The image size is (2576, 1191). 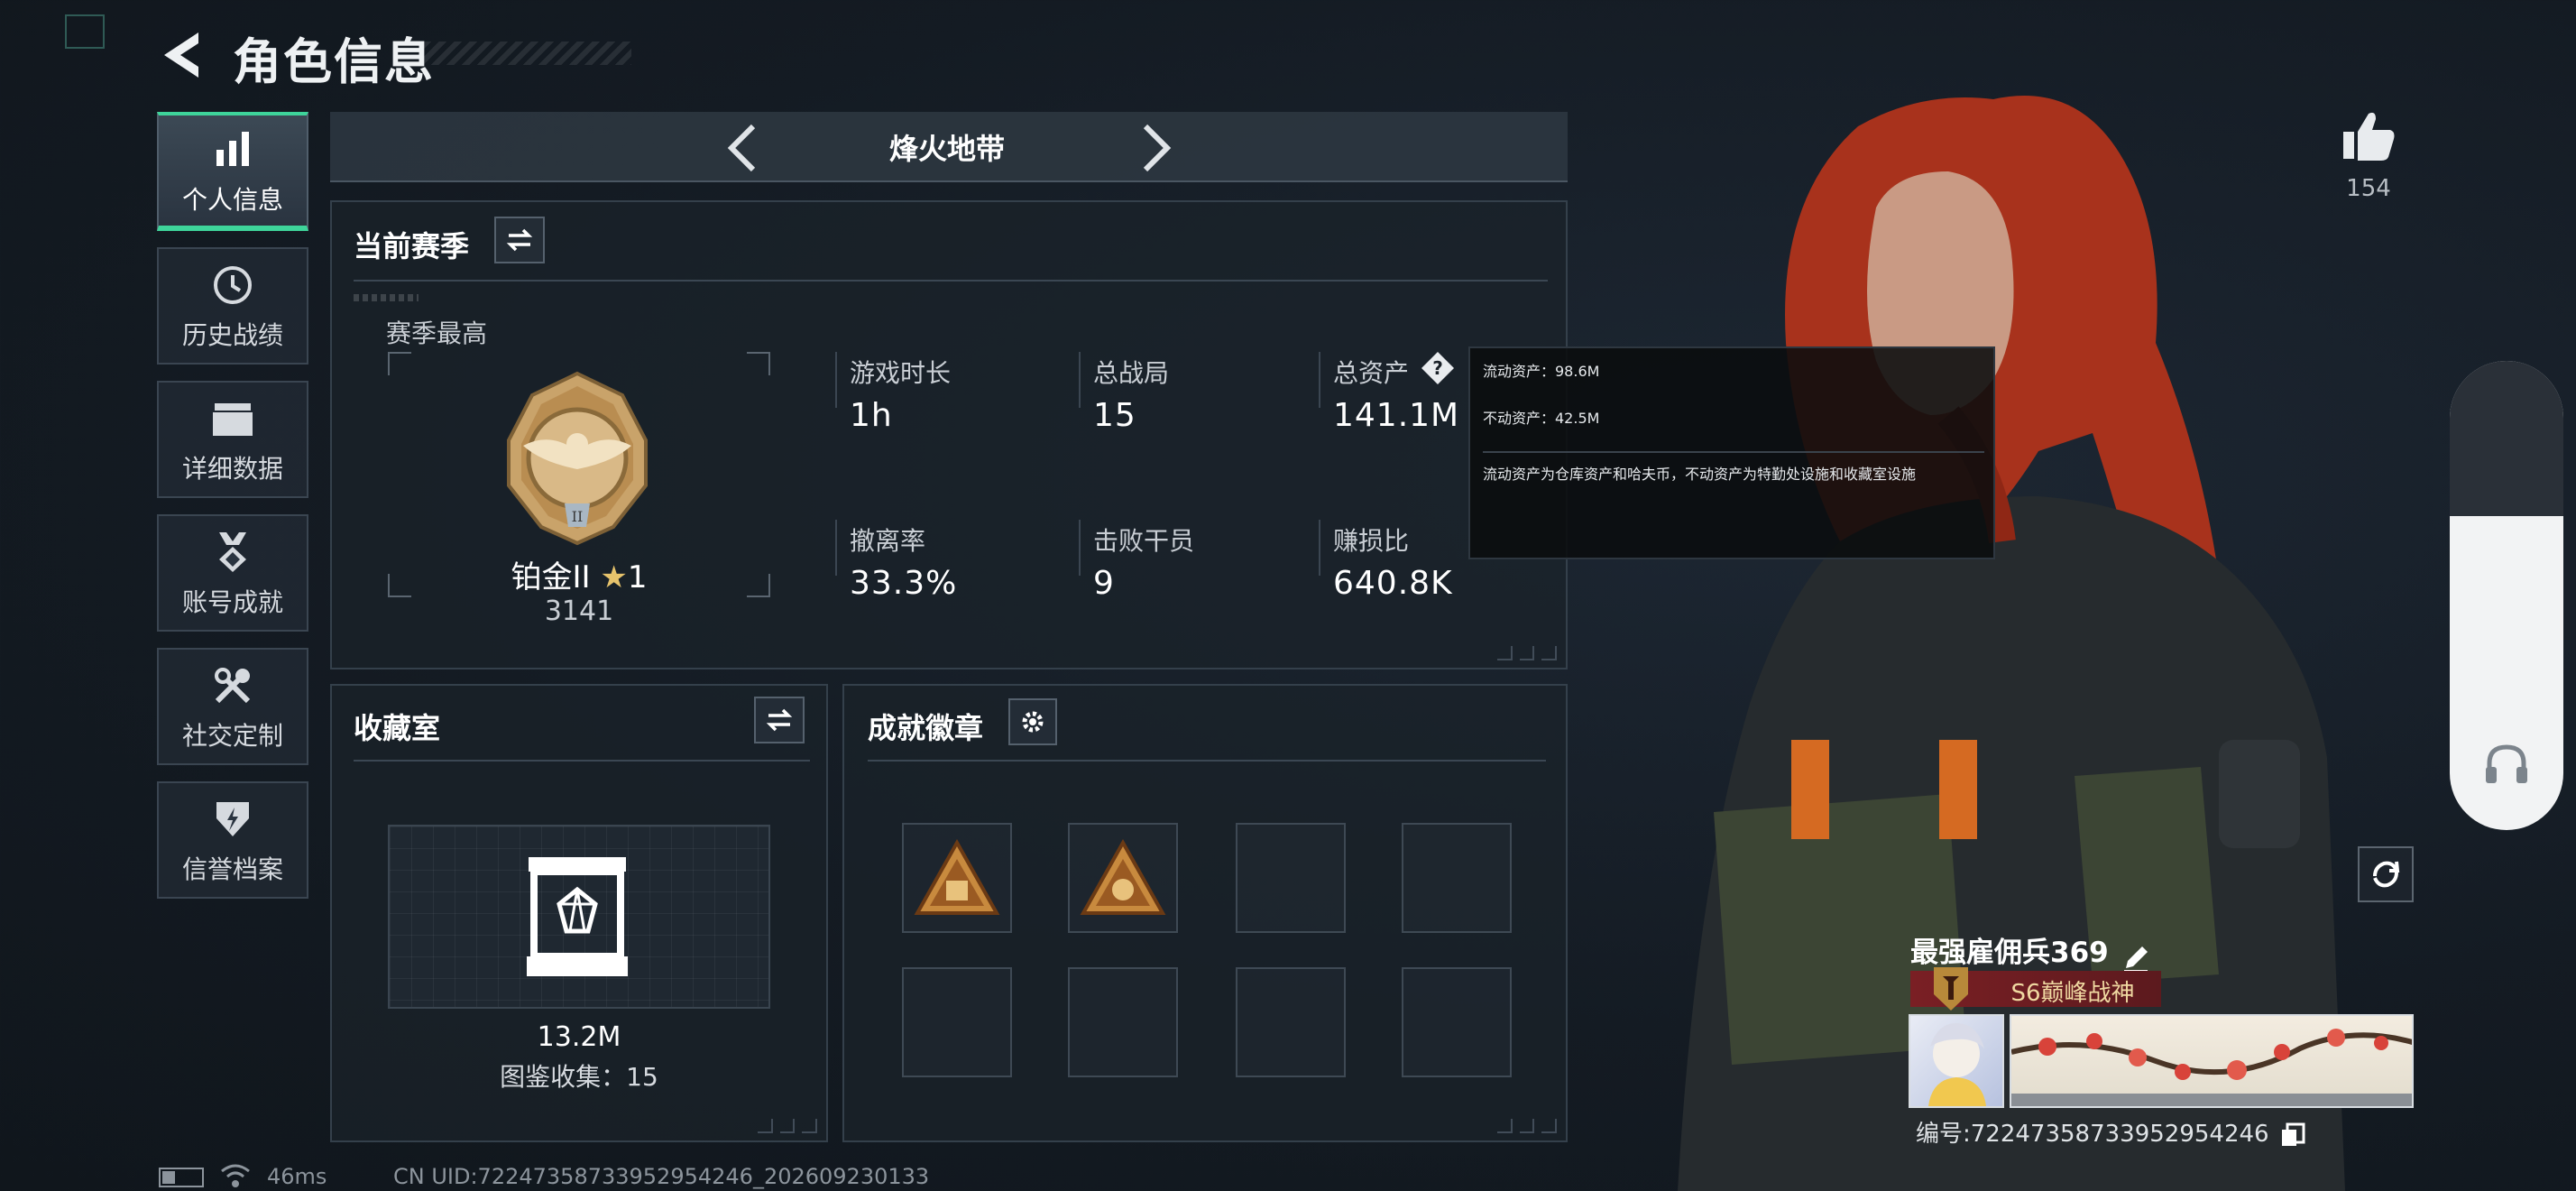 What do you see at coordinates (1957, 1061) in the screenshot?
I see `player-avatar` at bounding box center [1957, 1061].